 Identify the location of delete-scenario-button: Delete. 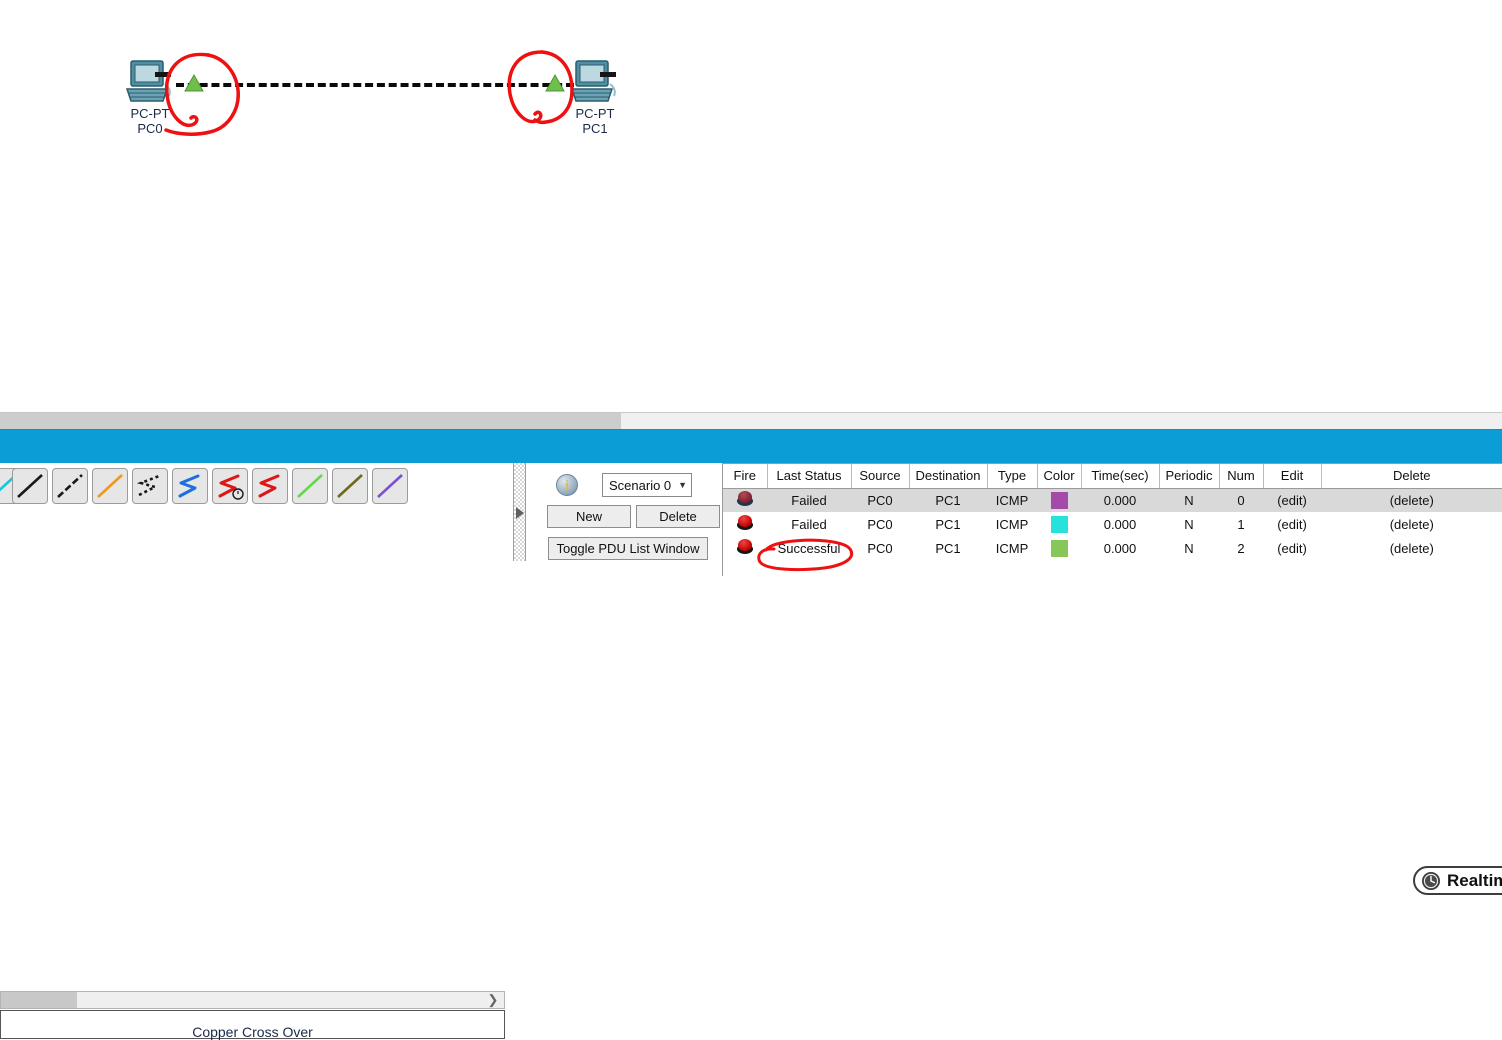
(678, 516).